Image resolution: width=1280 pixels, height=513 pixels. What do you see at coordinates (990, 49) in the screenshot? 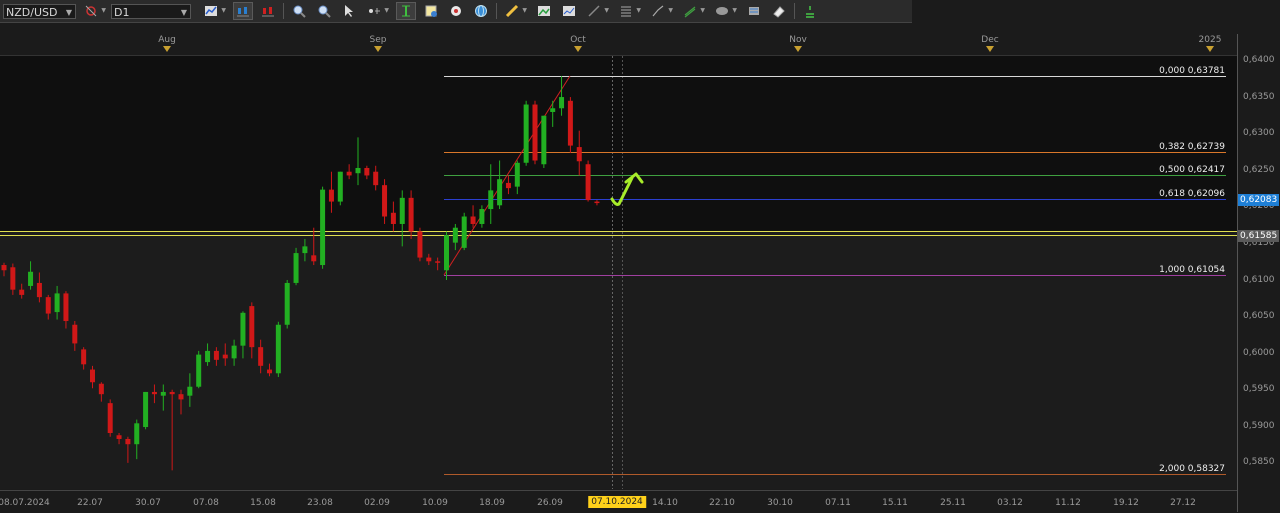
I see `month-marker` at bounding box center [990, 49].